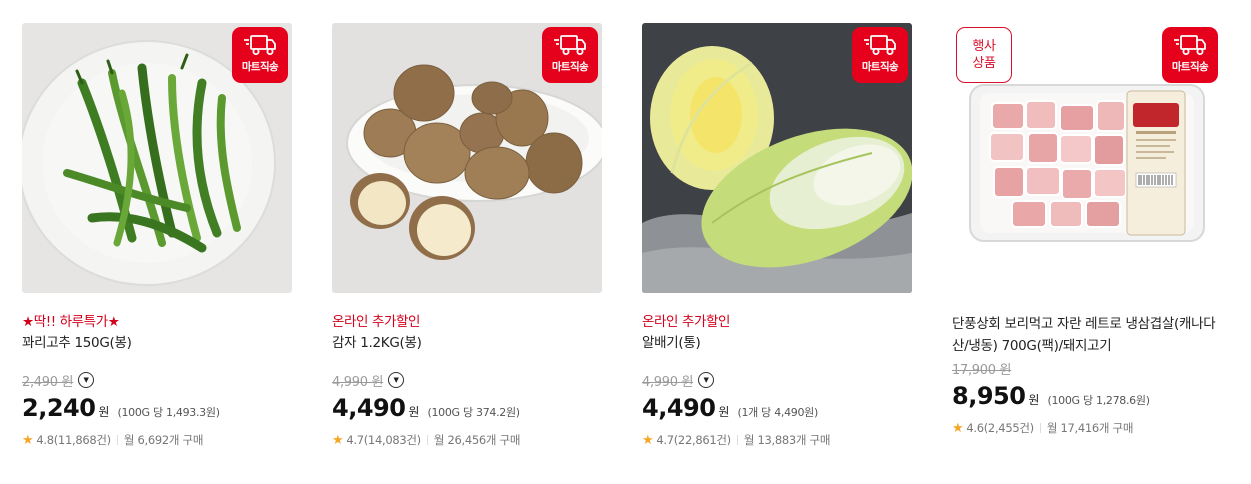 Image resolution: width=1251 pixels, height=484 pixels. I want to click on unit-price: (100G 당 1,278.6원), so click(1098, 400).